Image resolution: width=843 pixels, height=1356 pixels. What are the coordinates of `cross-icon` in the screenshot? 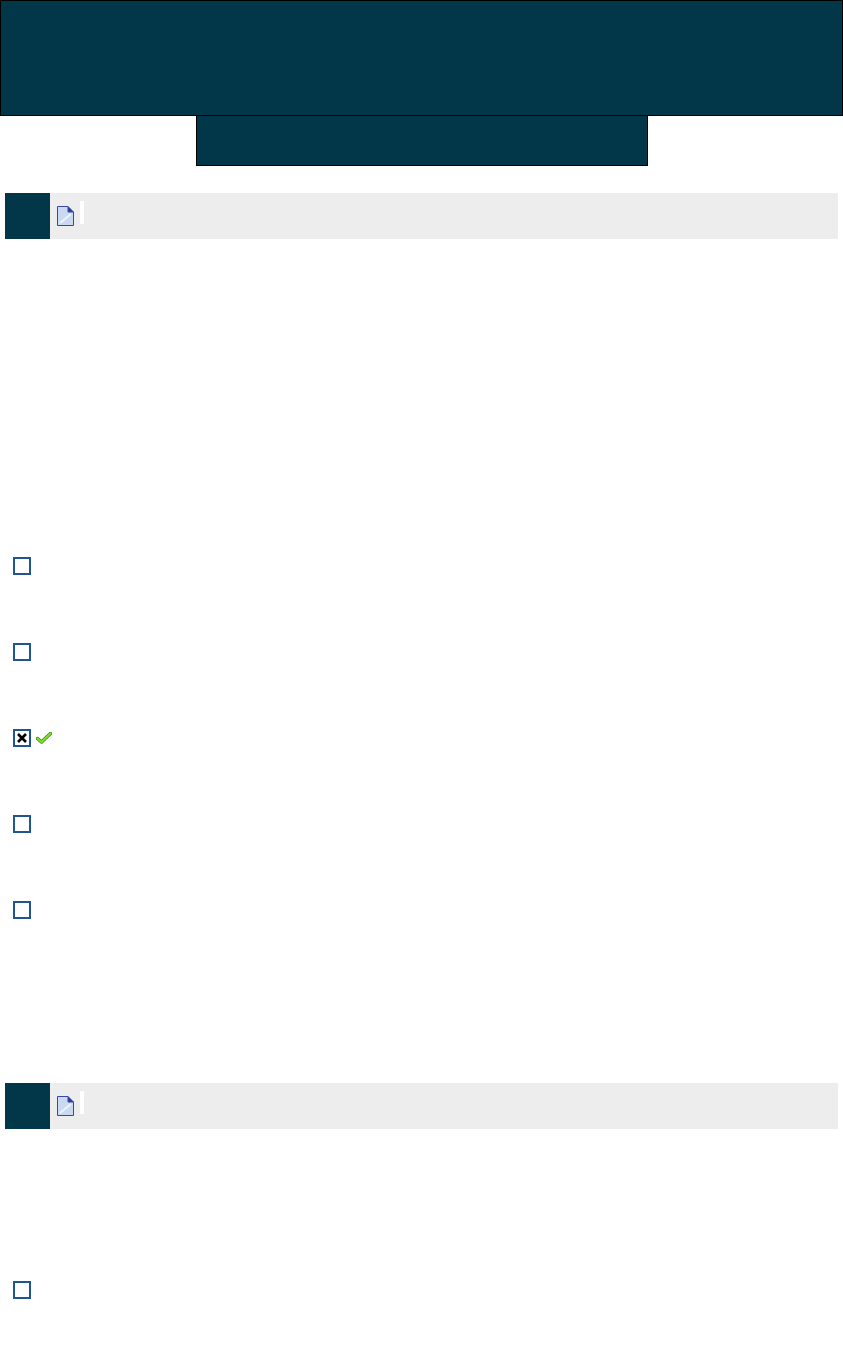 It's located at (22, 738).